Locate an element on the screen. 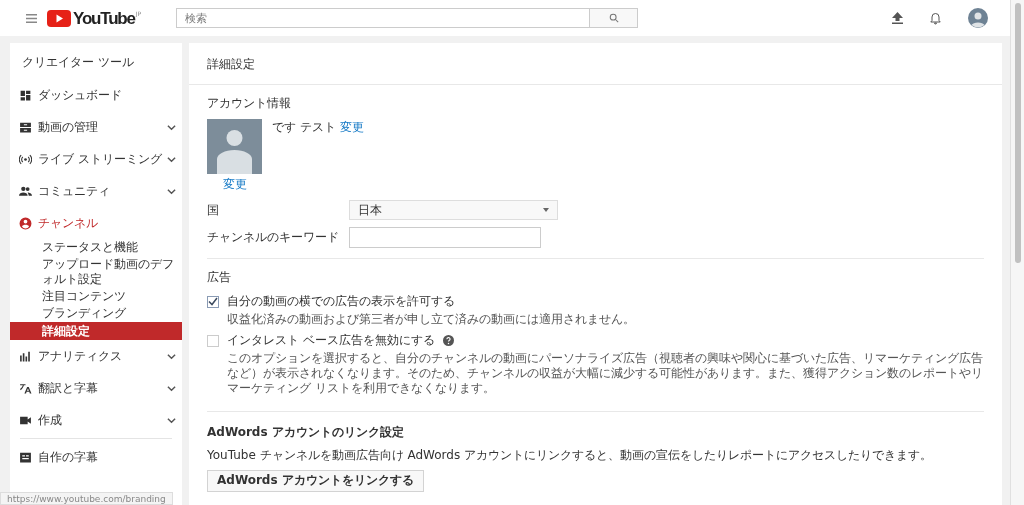 This screenshot has width=1024, height=505. section-heading: アカウント情報 is located at coordinates (249, 103).